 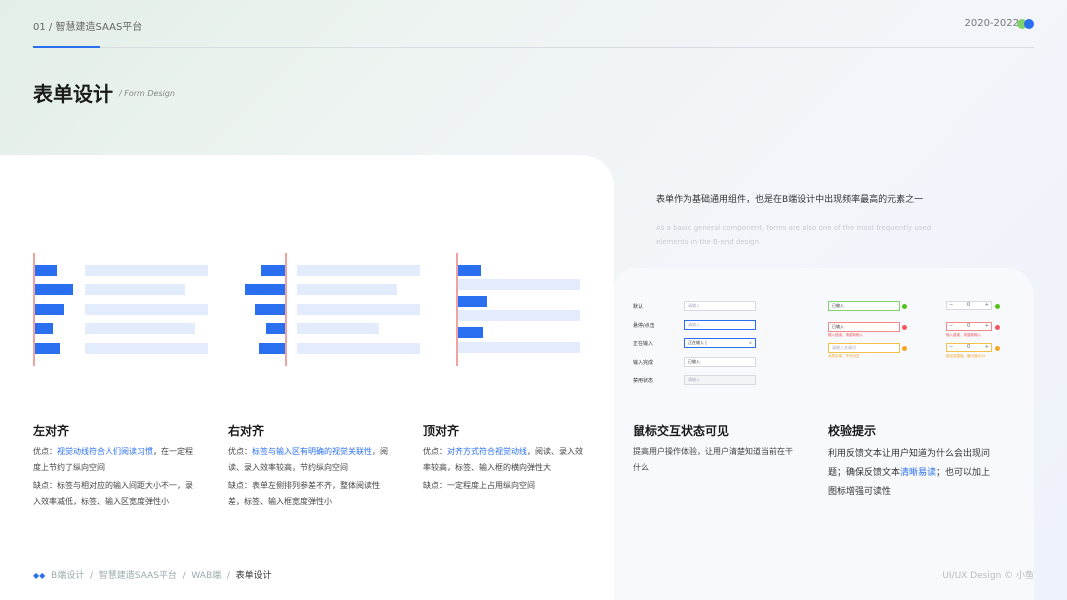 I want to click on clear-icon: ⊗, so click(x=750, y=342).